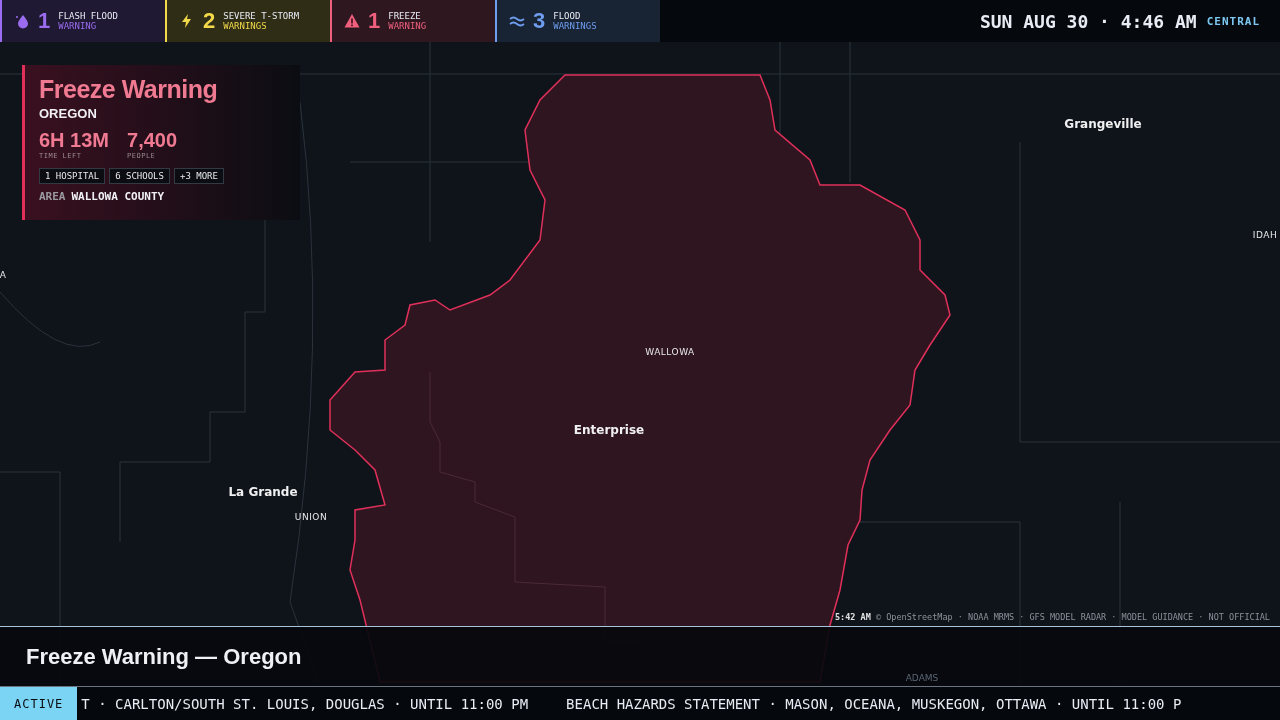  What do you see at coordinates (311, 517) in the screenshot?
I see `region-label: UNION` at bounding box center [311, 517].